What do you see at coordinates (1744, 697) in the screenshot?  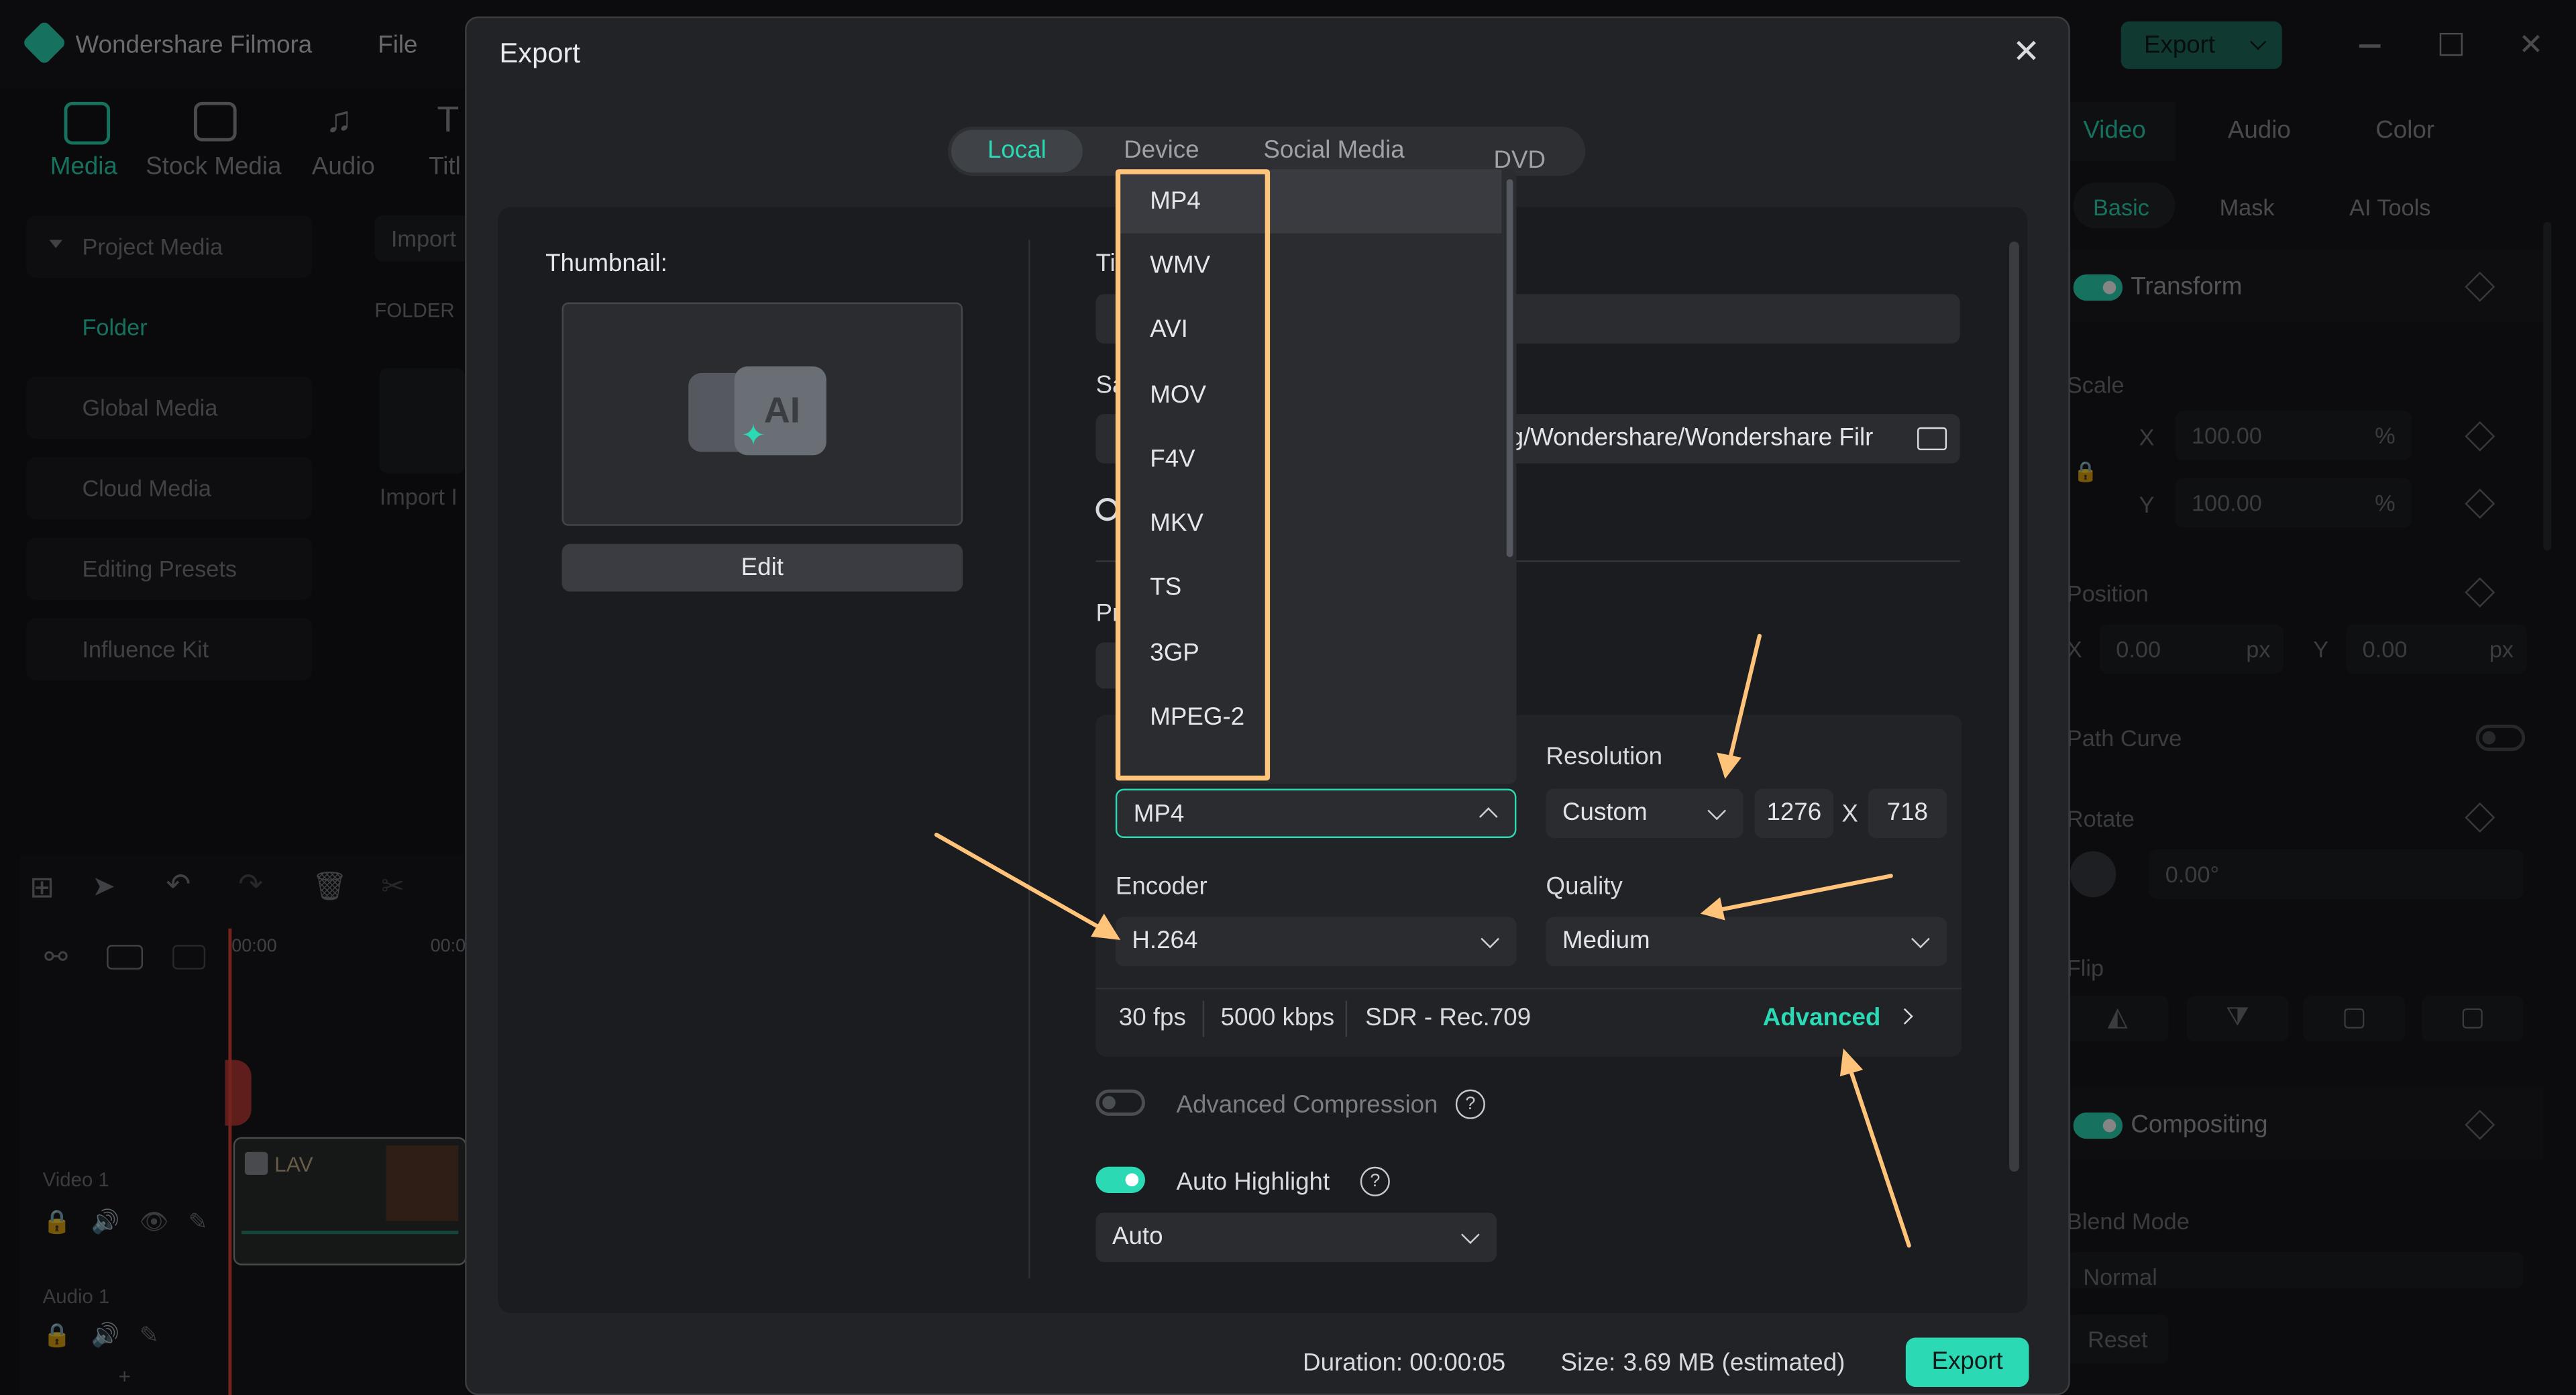 I see `arrow-resolution` at bounding box center [1744, 697].